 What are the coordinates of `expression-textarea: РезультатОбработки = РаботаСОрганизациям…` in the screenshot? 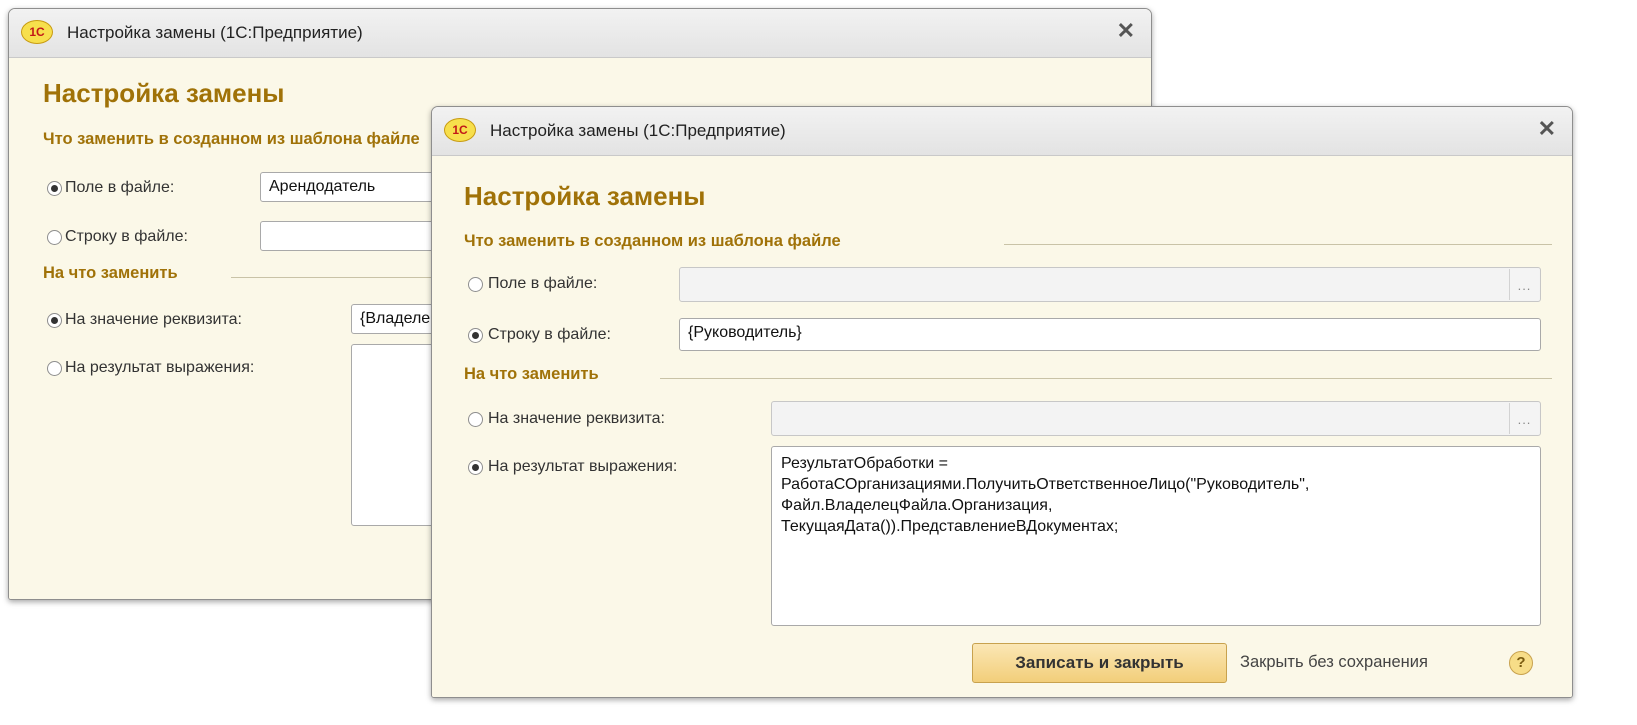 It's located at (1156, 536).